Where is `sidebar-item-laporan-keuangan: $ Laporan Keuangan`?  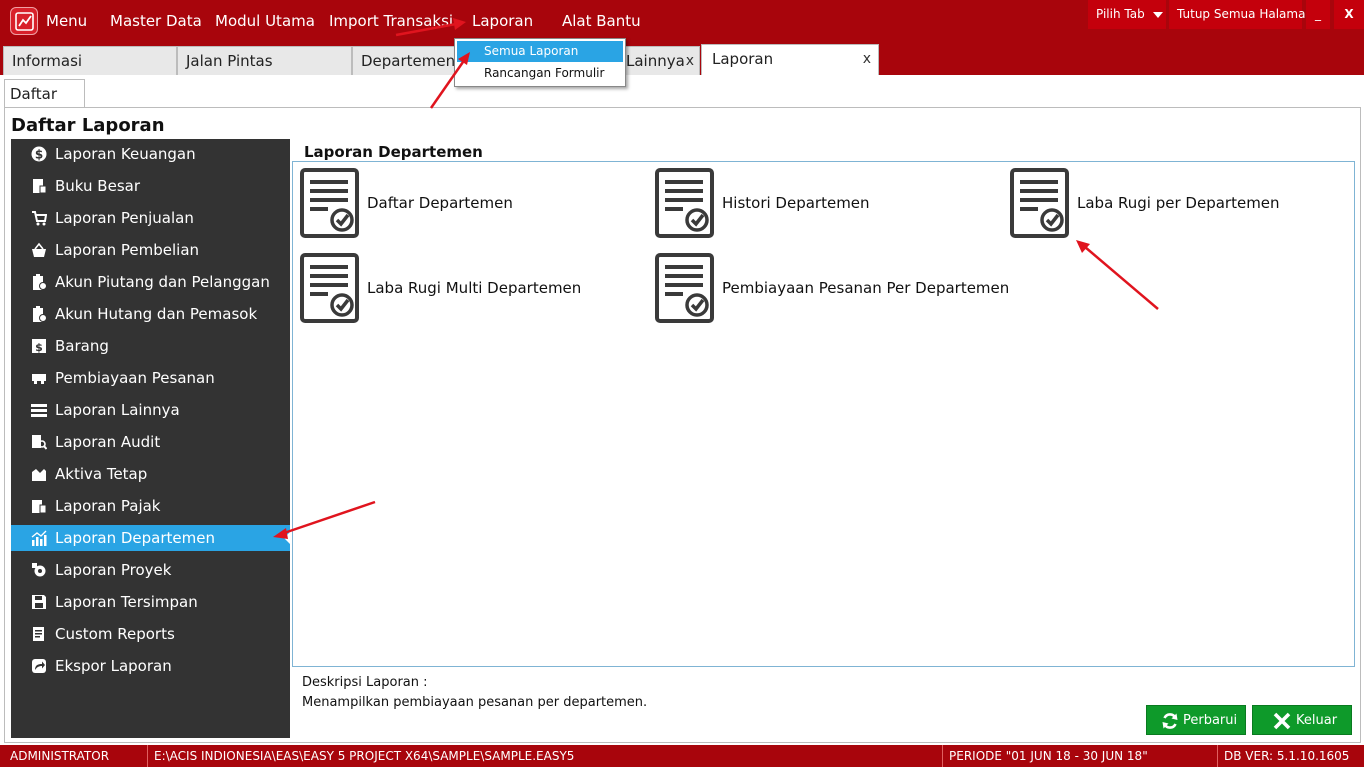
sidebar-item-laporan-keuangan: $ Laporan Keuangan is located at coordinates (150, 154).